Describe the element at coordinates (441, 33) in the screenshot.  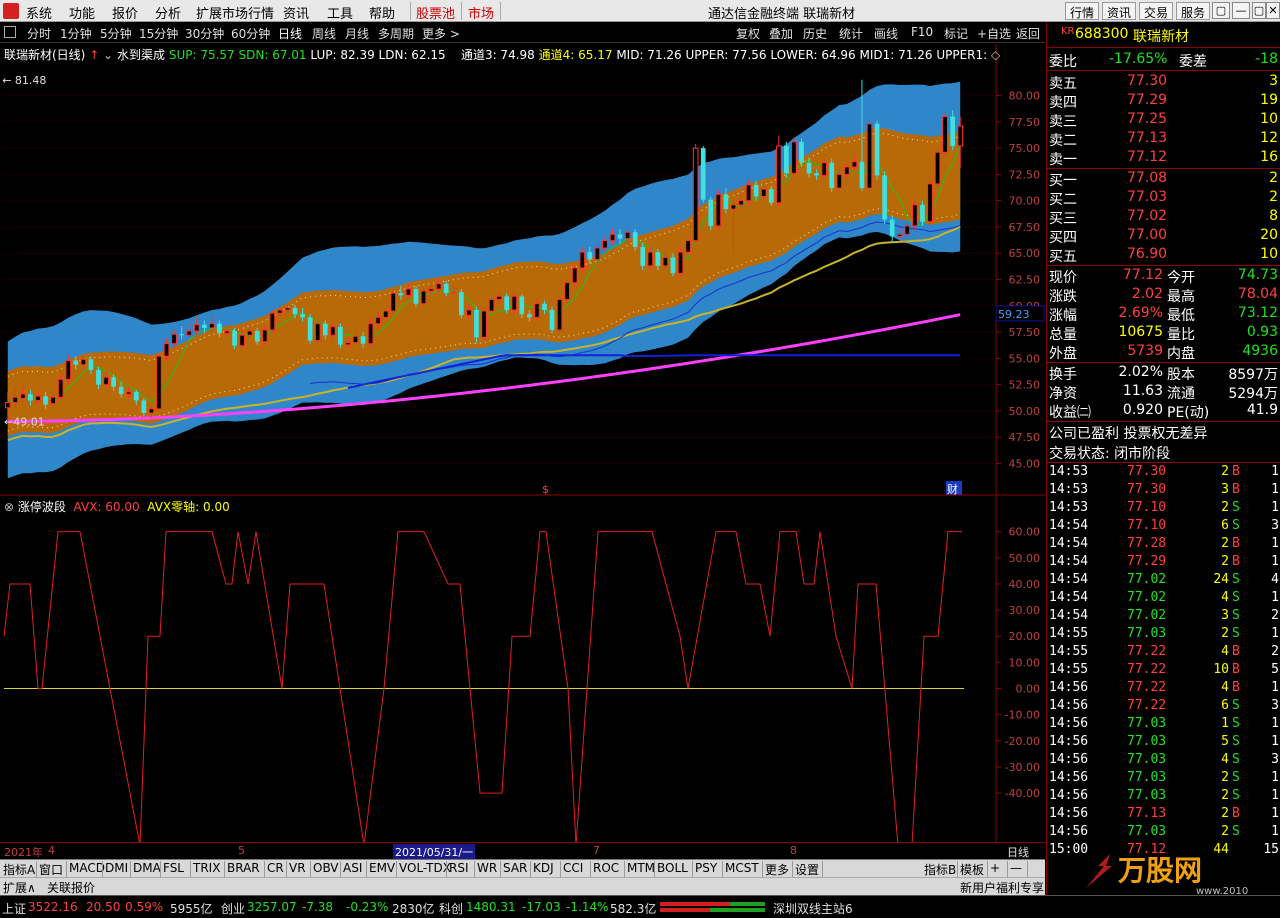
I see `period-more: 更多 >` at that location.